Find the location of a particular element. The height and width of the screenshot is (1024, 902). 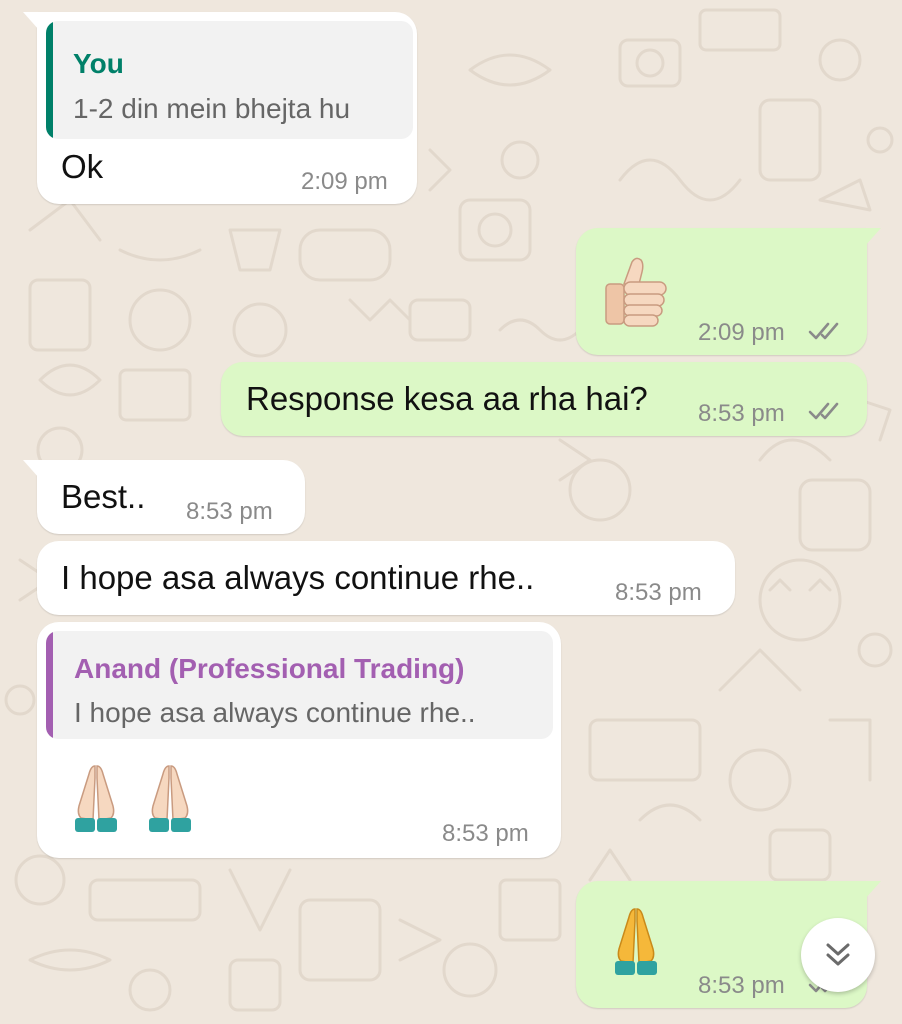

scroll-to-bottom-button is located at coordinates (838, 955).